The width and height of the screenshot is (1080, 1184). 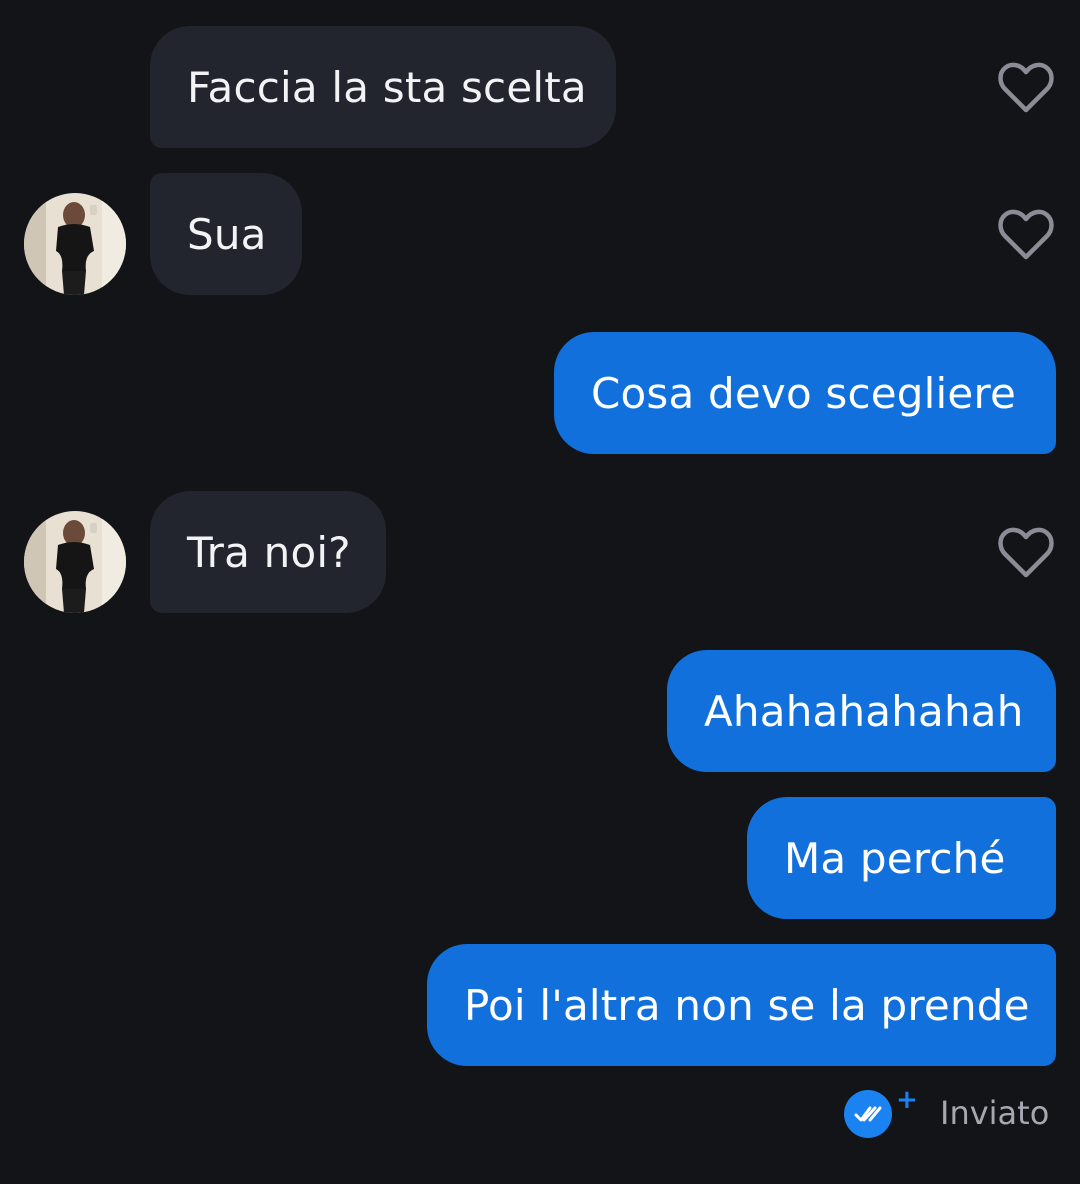 What do you see at coordinates (747, 1005) in the screenshot?
I see `message-text: Poi l'altra non se la prende` at bounding box center [747, 1005].